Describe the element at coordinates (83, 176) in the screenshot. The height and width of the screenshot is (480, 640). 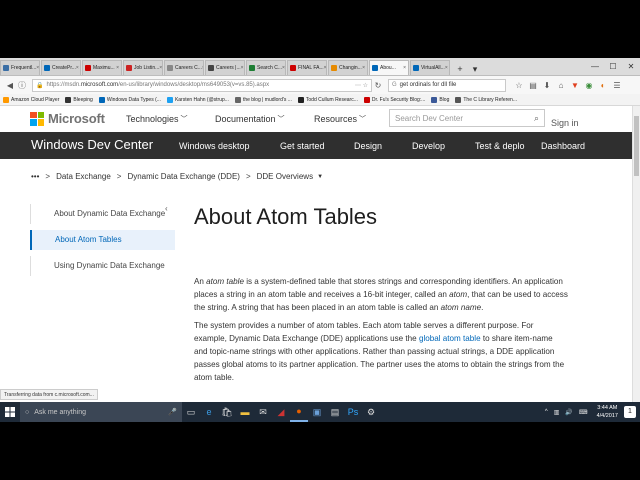
I see `breadcrumb-data-exchange: Data Exchange` at that location.